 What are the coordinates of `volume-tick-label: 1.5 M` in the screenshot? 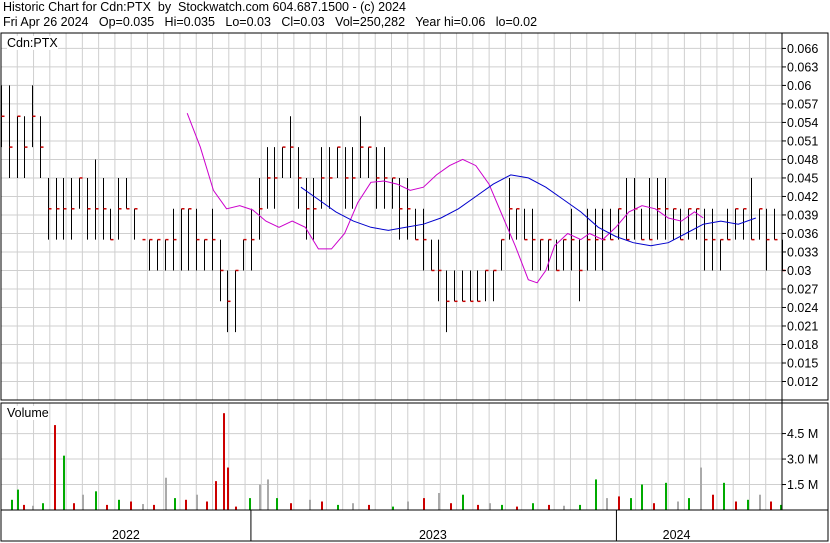 It's located at (802, 485).